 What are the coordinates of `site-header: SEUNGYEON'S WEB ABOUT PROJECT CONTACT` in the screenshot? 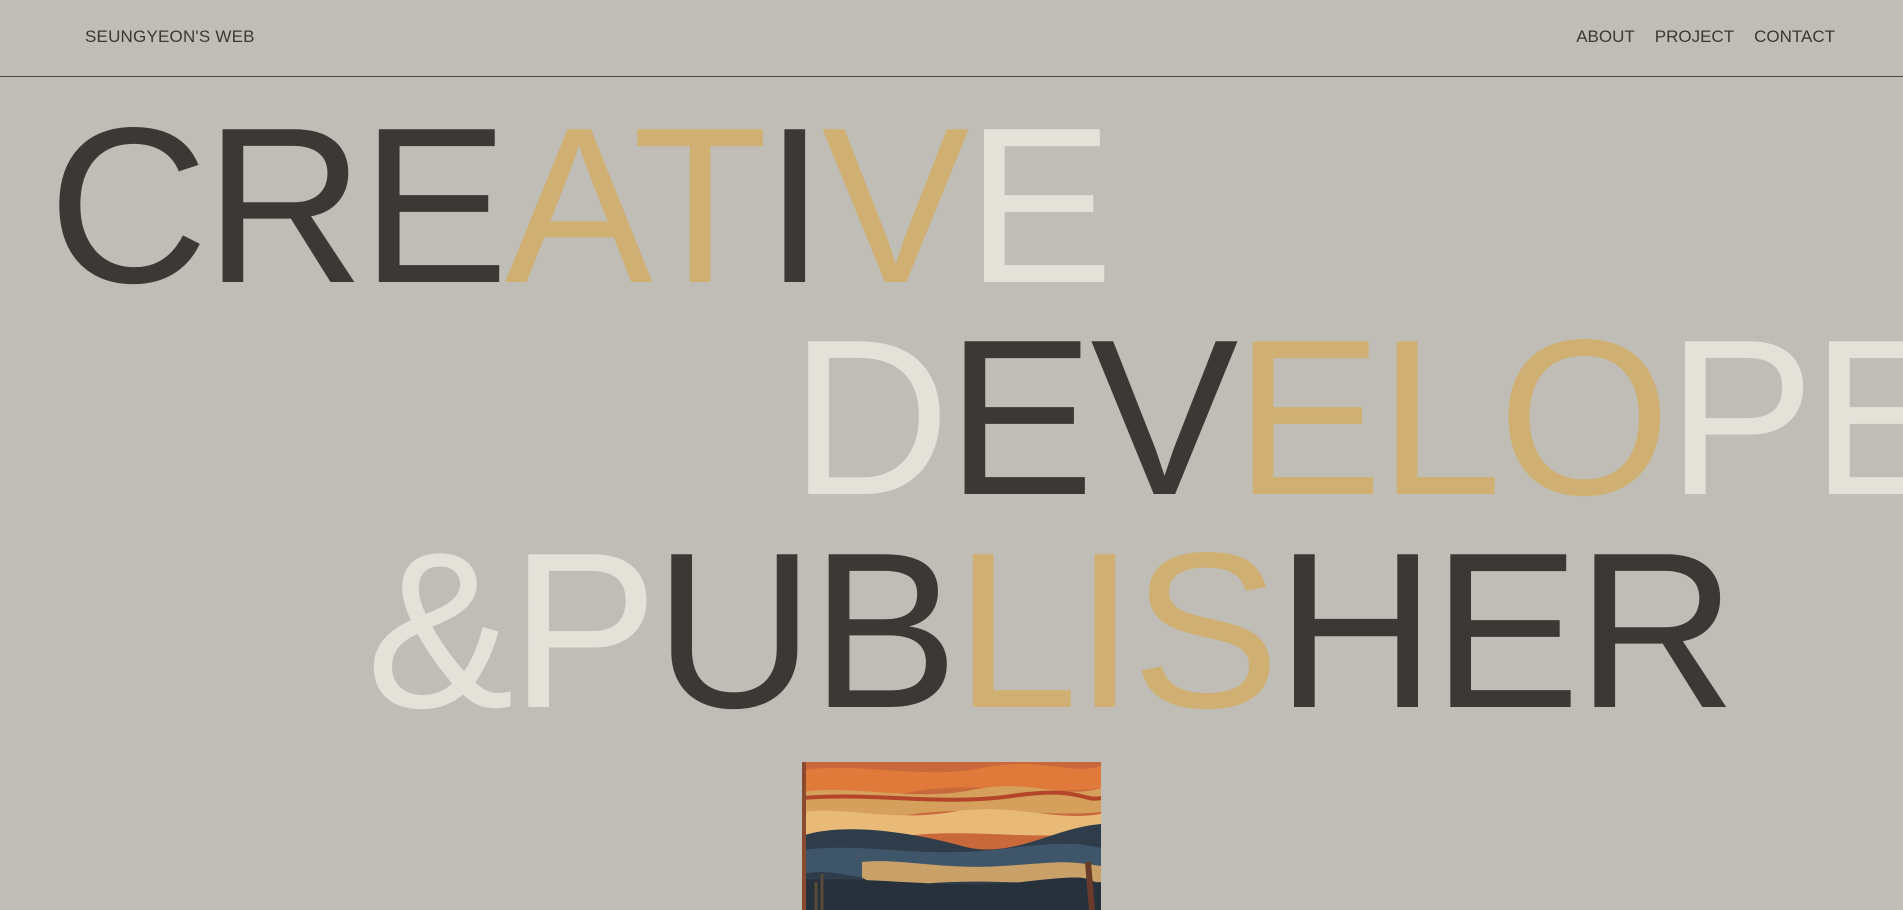 It's located at (951, 38).